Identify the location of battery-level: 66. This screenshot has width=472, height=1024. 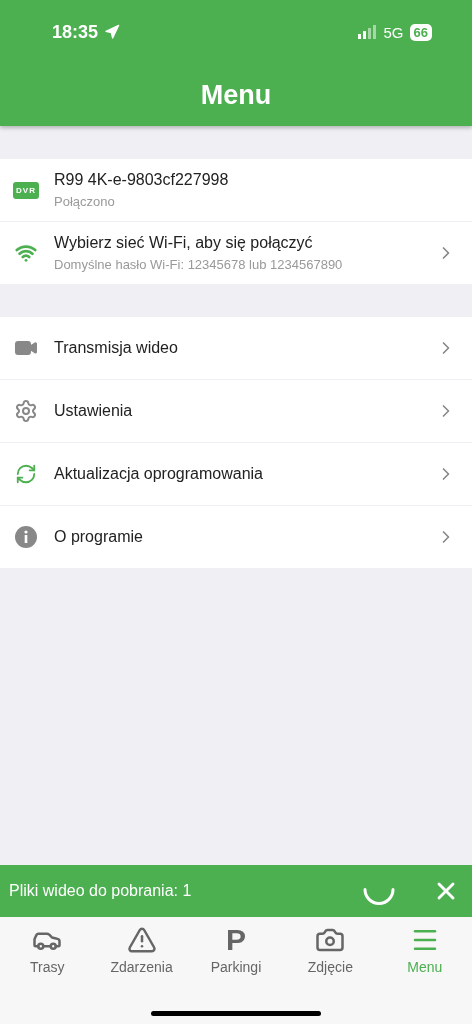
(420, 32).